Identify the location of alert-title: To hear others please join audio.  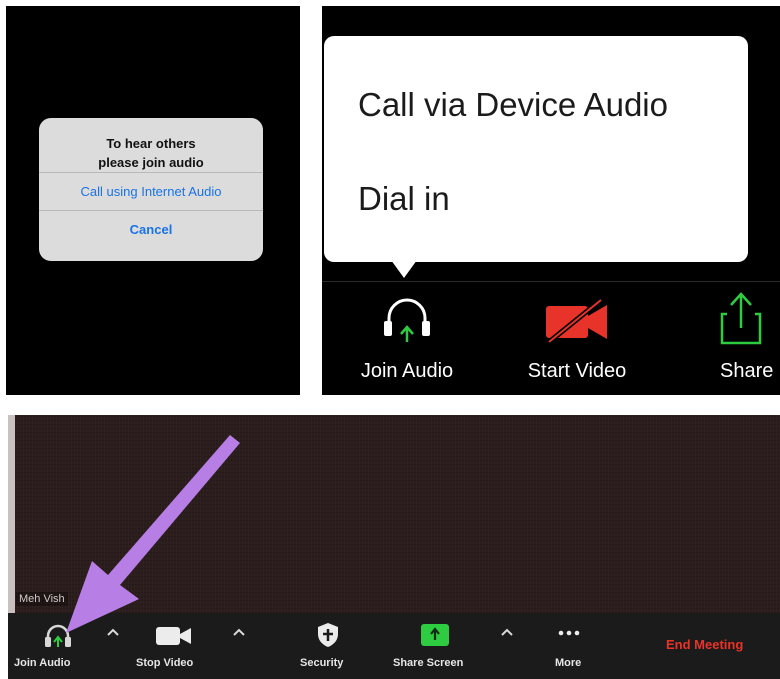
(151, 145).